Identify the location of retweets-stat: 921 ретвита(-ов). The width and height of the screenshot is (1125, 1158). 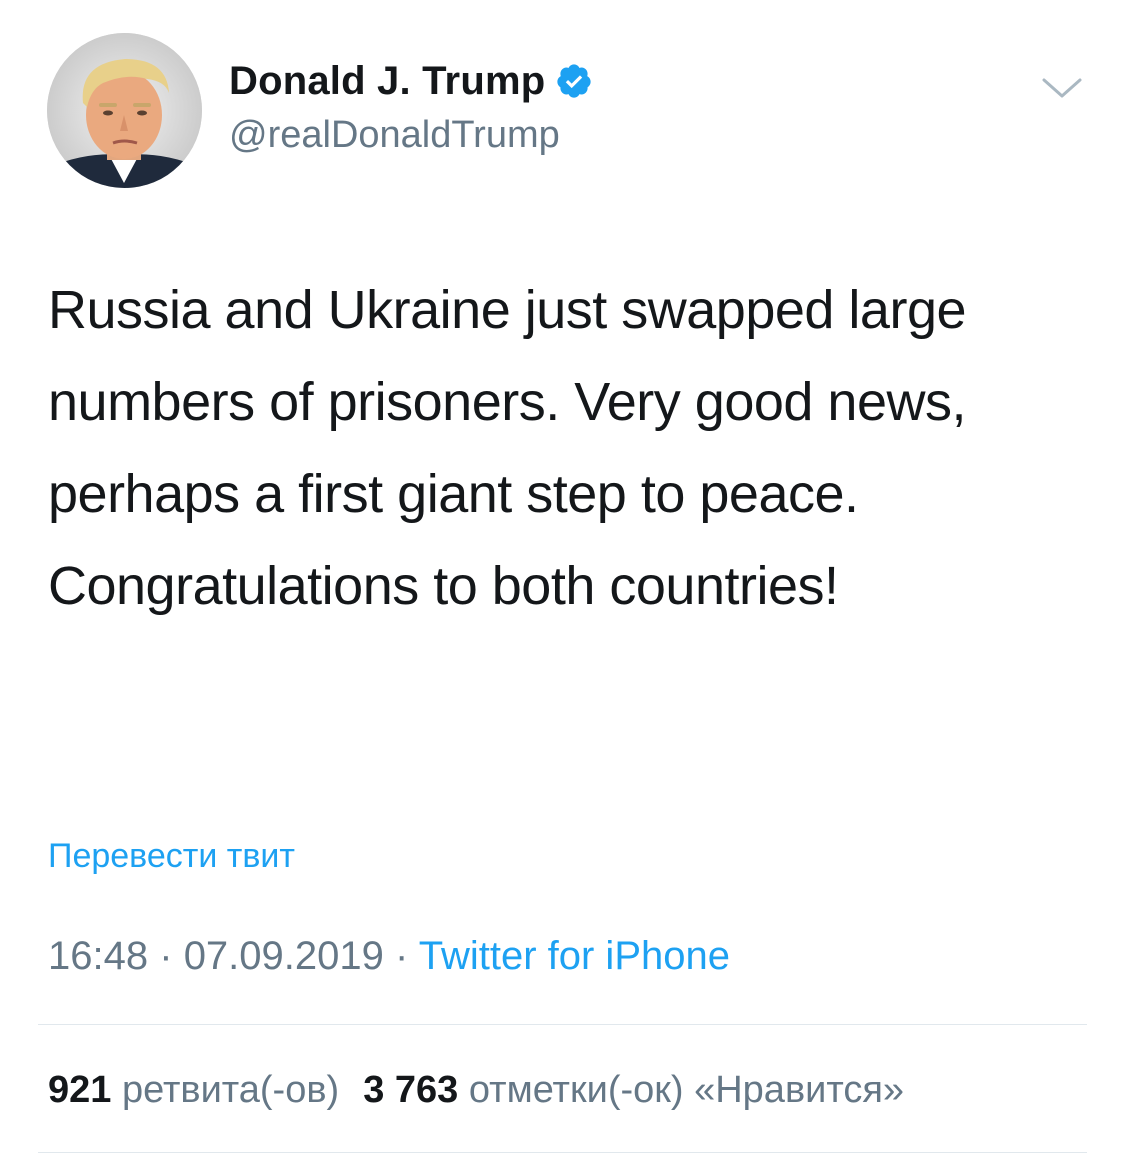
(193, 1090).